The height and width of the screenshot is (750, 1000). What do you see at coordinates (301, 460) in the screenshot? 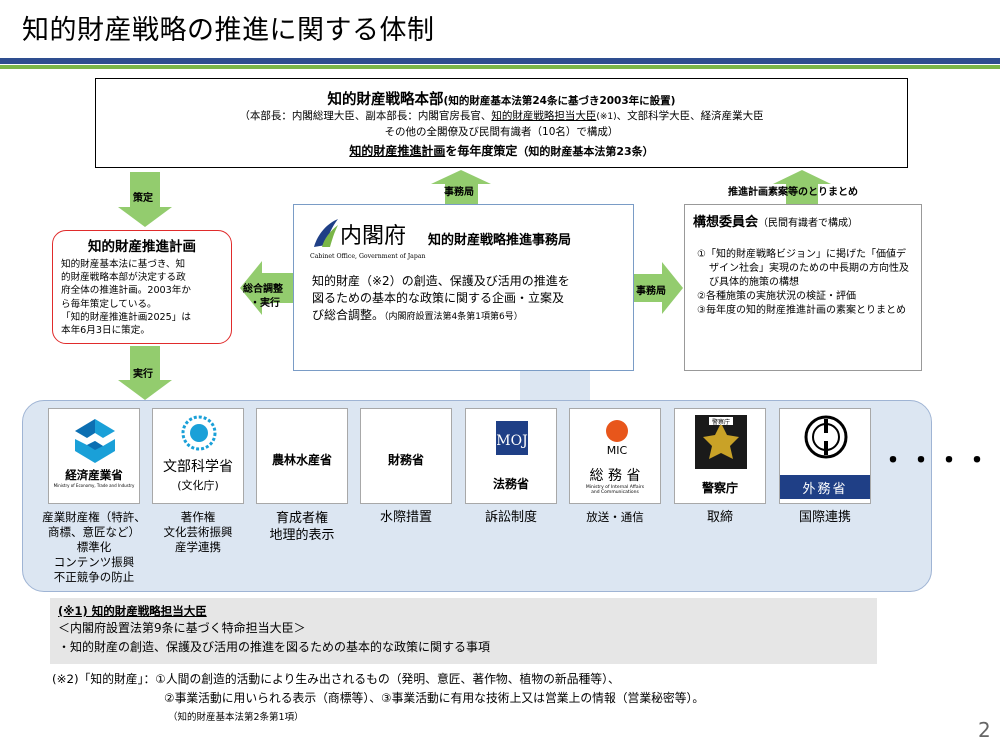
I see `ministry-name: 農林水産省` at bounding box center [301, 460].